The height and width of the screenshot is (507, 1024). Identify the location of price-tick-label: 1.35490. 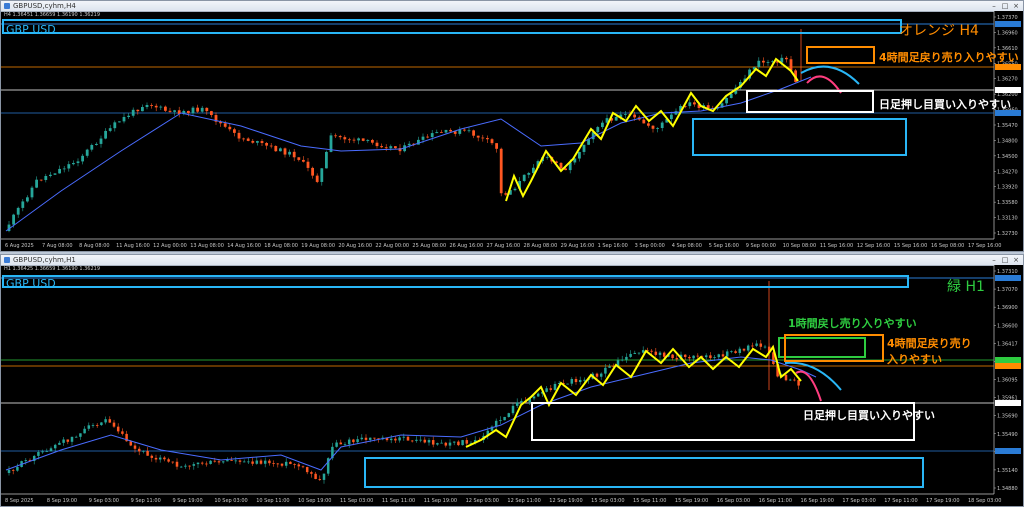
(1007, 435).